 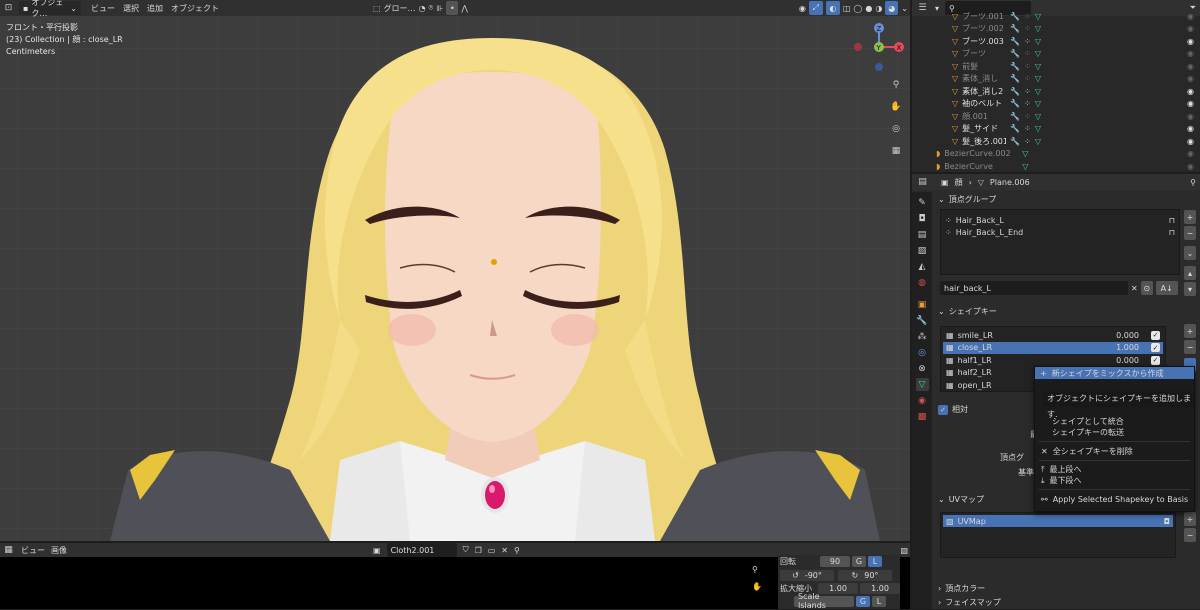 What do you see at coordinates (1056, 54) in the screenshot?
I see `outliner-row: ▽ ブーツ 🔧 ⁘ ▽ ◉` at bounding box center [1056, 54].